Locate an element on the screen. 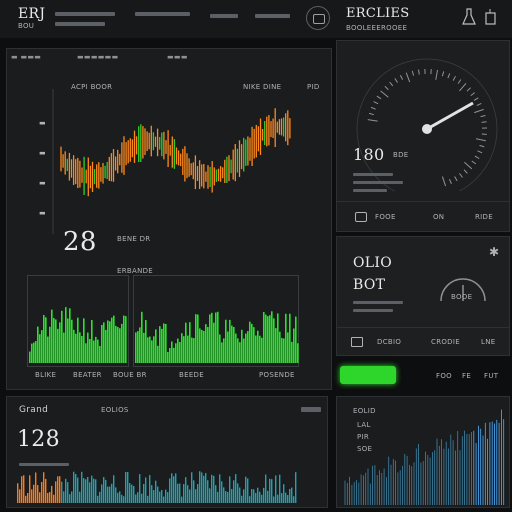  small-label-2: FE is located at coordinates (466, 376).